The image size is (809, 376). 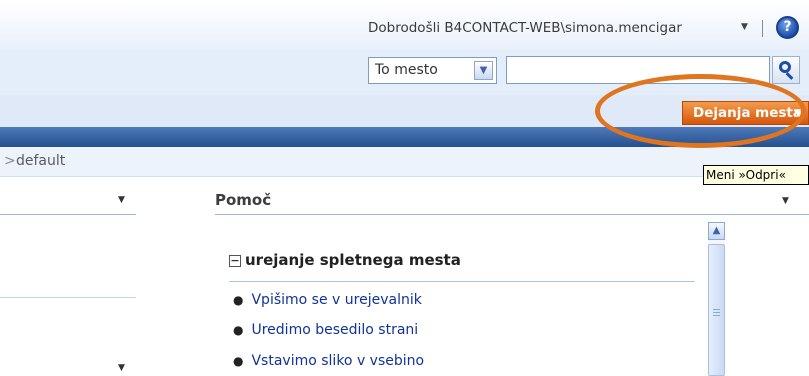 I want to click on tooltip: Meni »Odpri«, so click(x=756, y=175).